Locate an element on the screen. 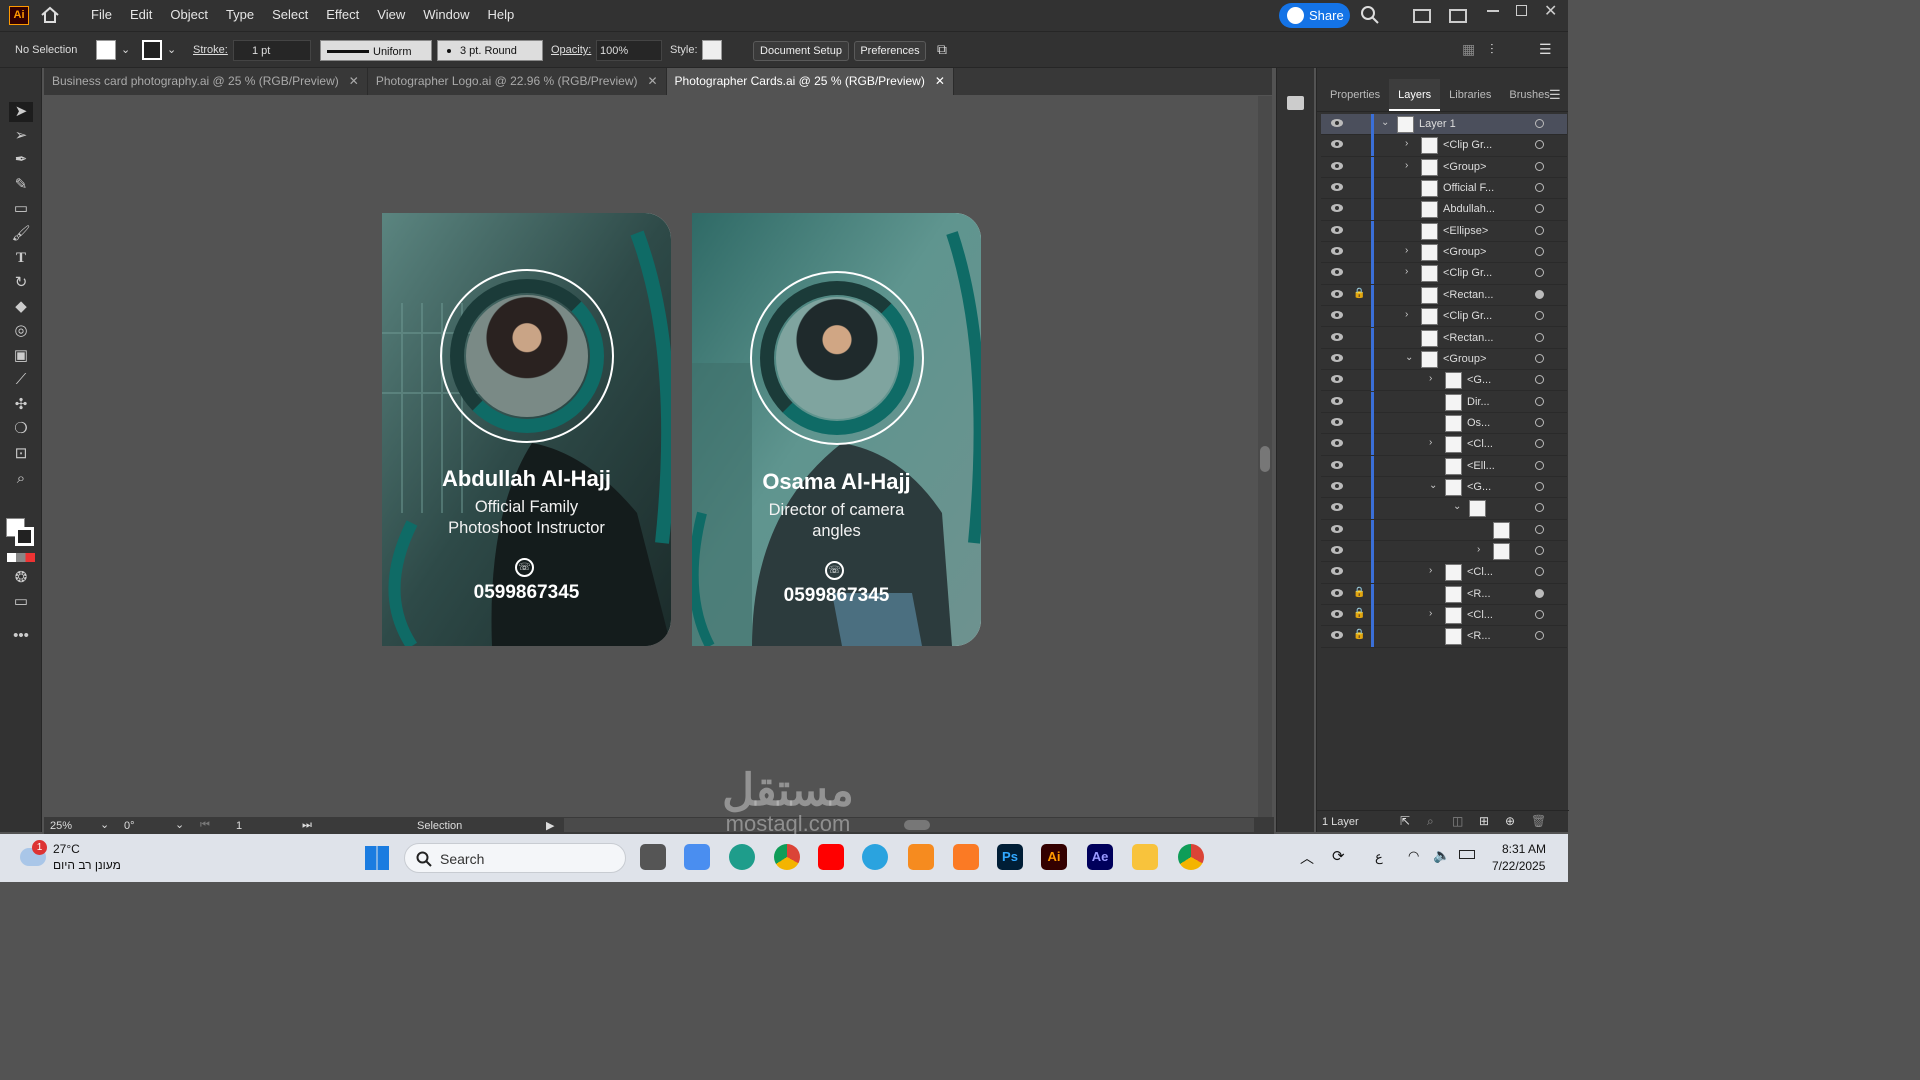 Image resolution: width=1920 pixels, height=1080 pixels. scroll-thumb is located at coordinates (1265, 459).